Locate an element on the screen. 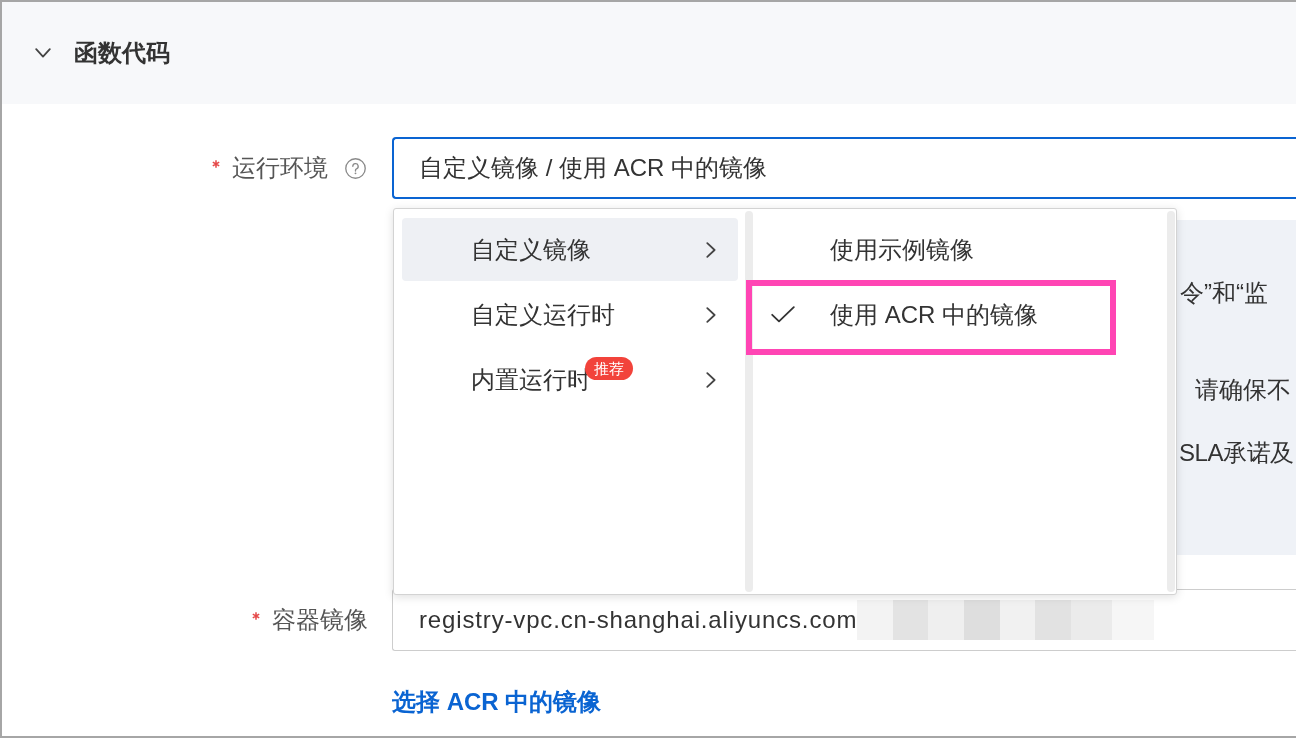  chevron-down-icon is located at coordinates (43, 53).